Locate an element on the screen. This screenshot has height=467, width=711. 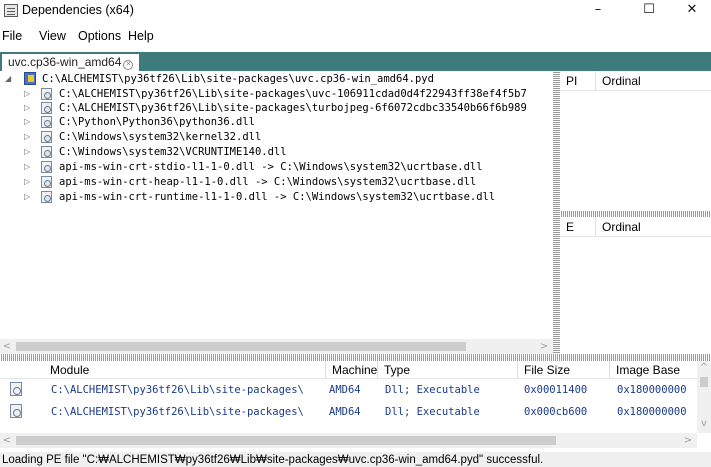
maximize-button: ☐ is located at coordinates (649, 11).